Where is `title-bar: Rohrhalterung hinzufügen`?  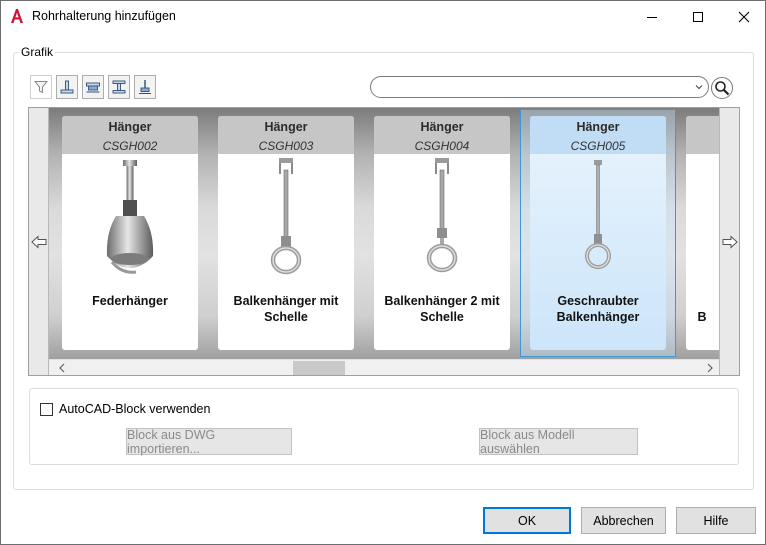 title-bar: Rohrhalterung hinzufügen is located at coordinates (383, 16).